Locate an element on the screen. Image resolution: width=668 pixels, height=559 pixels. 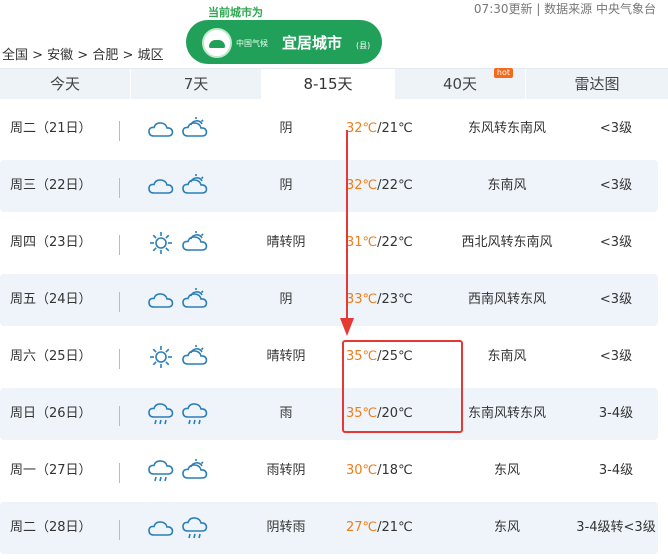
day-label: 周二（28日） is located at coordinates (51, 527).